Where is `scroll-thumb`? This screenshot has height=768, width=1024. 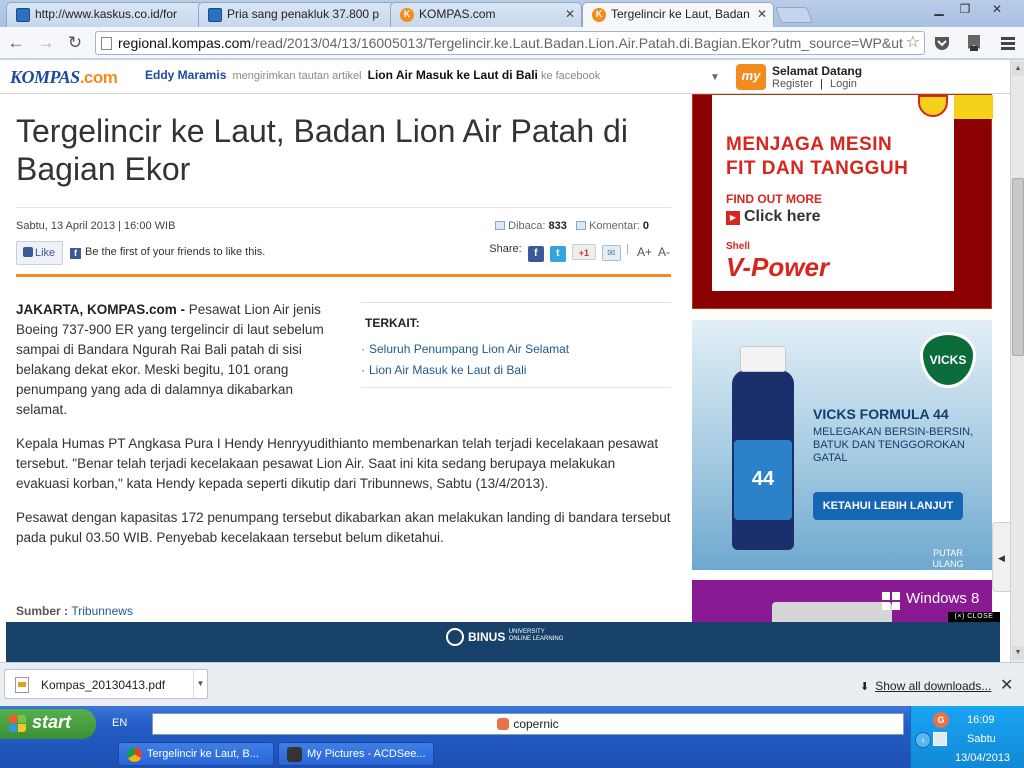 scroll-thumb is located at coordinates (1018, 267).